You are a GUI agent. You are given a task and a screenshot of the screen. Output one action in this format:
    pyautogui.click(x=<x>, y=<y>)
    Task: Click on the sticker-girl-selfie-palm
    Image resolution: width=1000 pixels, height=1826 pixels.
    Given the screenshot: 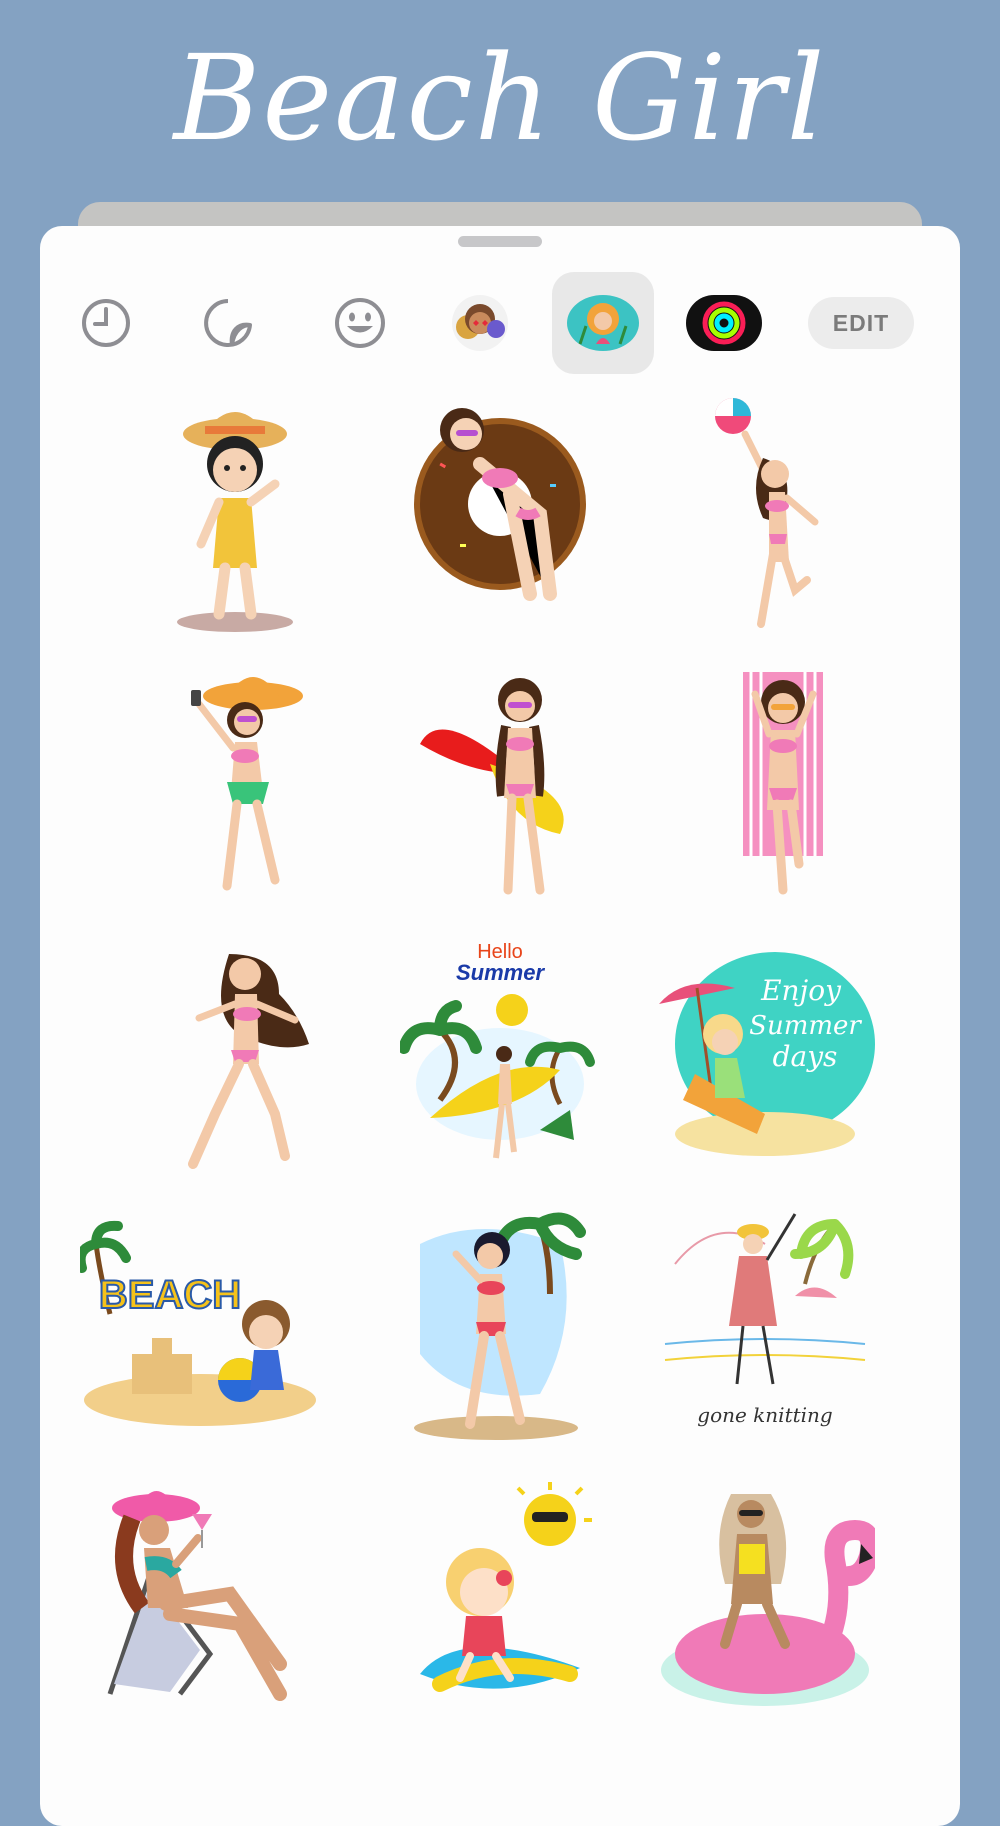 What is the action you would take?
    pyautogui.click(x=500, y=1323)
    